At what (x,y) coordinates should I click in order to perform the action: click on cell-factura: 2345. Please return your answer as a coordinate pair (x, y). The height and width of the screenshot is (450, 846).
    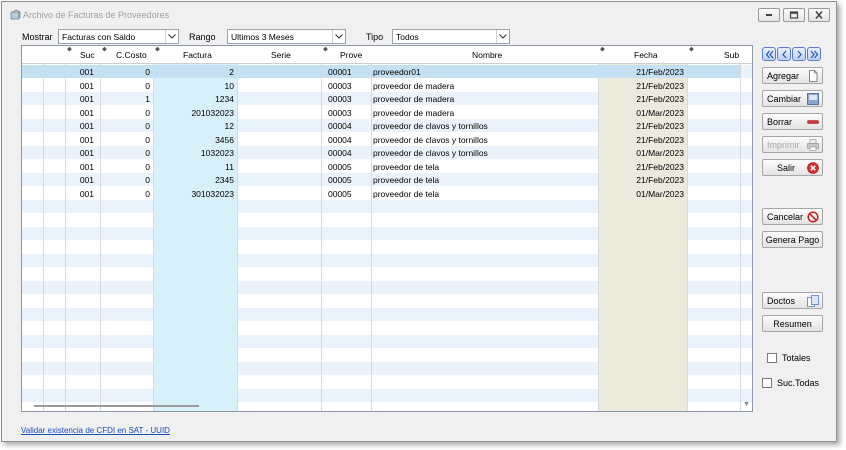
    Looking at the image, I should click on (224, 180).